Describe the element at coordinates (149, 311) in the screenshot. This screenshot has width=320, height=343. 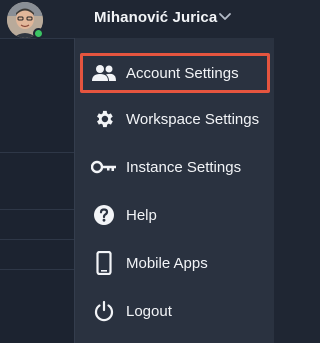
I see `menu-item-label: Logout` at that location.